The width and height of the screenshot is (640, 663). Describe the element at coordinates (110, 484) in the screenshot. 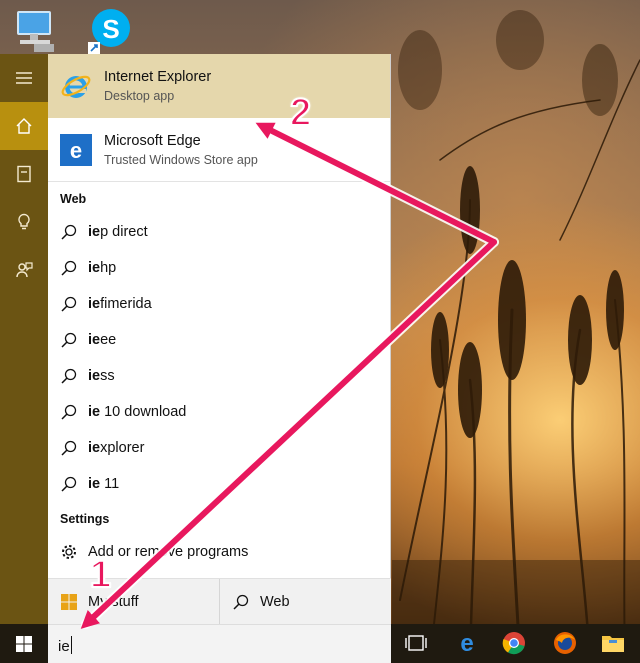

I see `query-completion: 11` at that location.